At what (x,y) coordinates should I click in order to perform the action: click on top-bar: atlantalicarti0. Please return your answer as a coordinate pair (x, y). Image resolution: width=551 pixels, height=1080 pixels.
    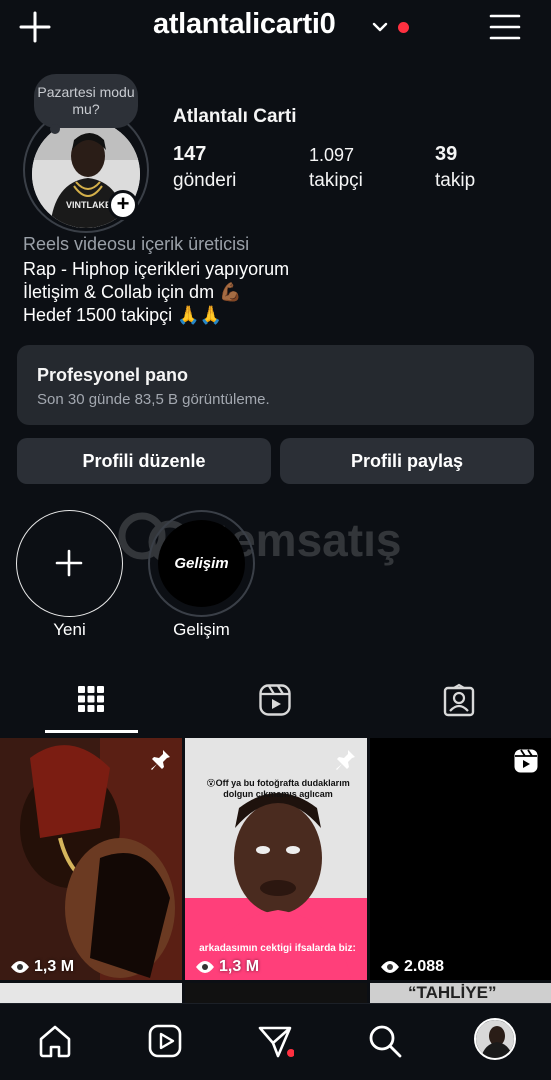
    Looking at the image, I should click on (275, 28).